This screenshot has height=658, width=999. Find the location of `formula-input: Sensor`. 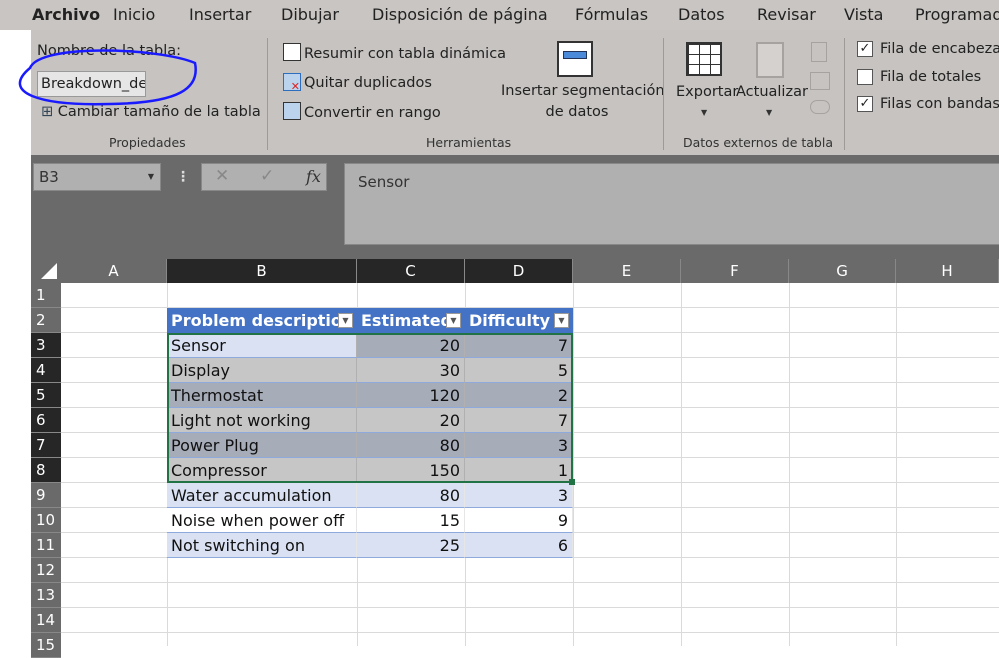

formula-input: Sensor is located at coordinates (671, 204).